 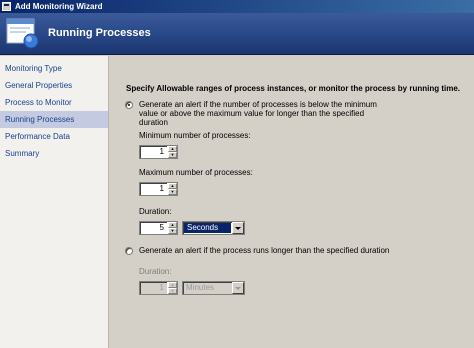 What do you see at coordinates (54, 119) in the screenshot?
I see `sidebar-item-running-processes: Running Processes` at bounding box center [54, 119].